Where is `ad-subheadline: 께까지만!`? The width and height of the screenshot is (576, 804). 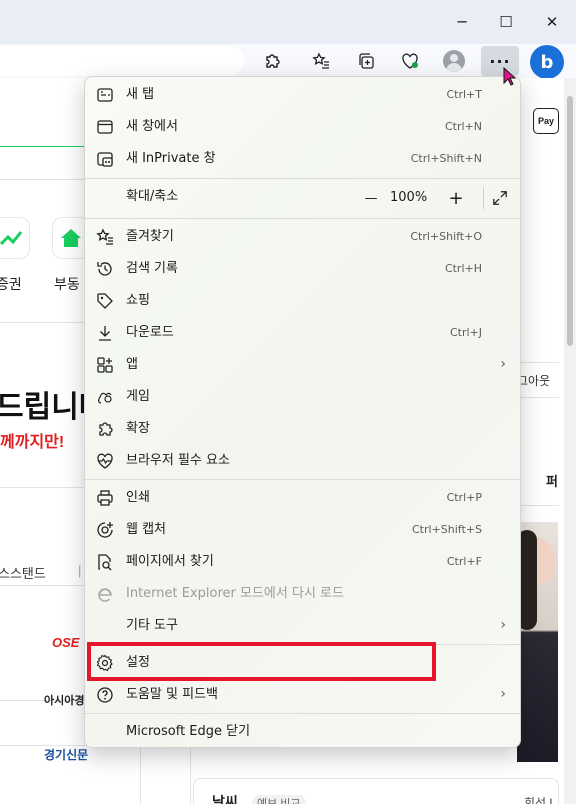 ad-subheadline: 께까지만! is located at coordinates (32, 440).